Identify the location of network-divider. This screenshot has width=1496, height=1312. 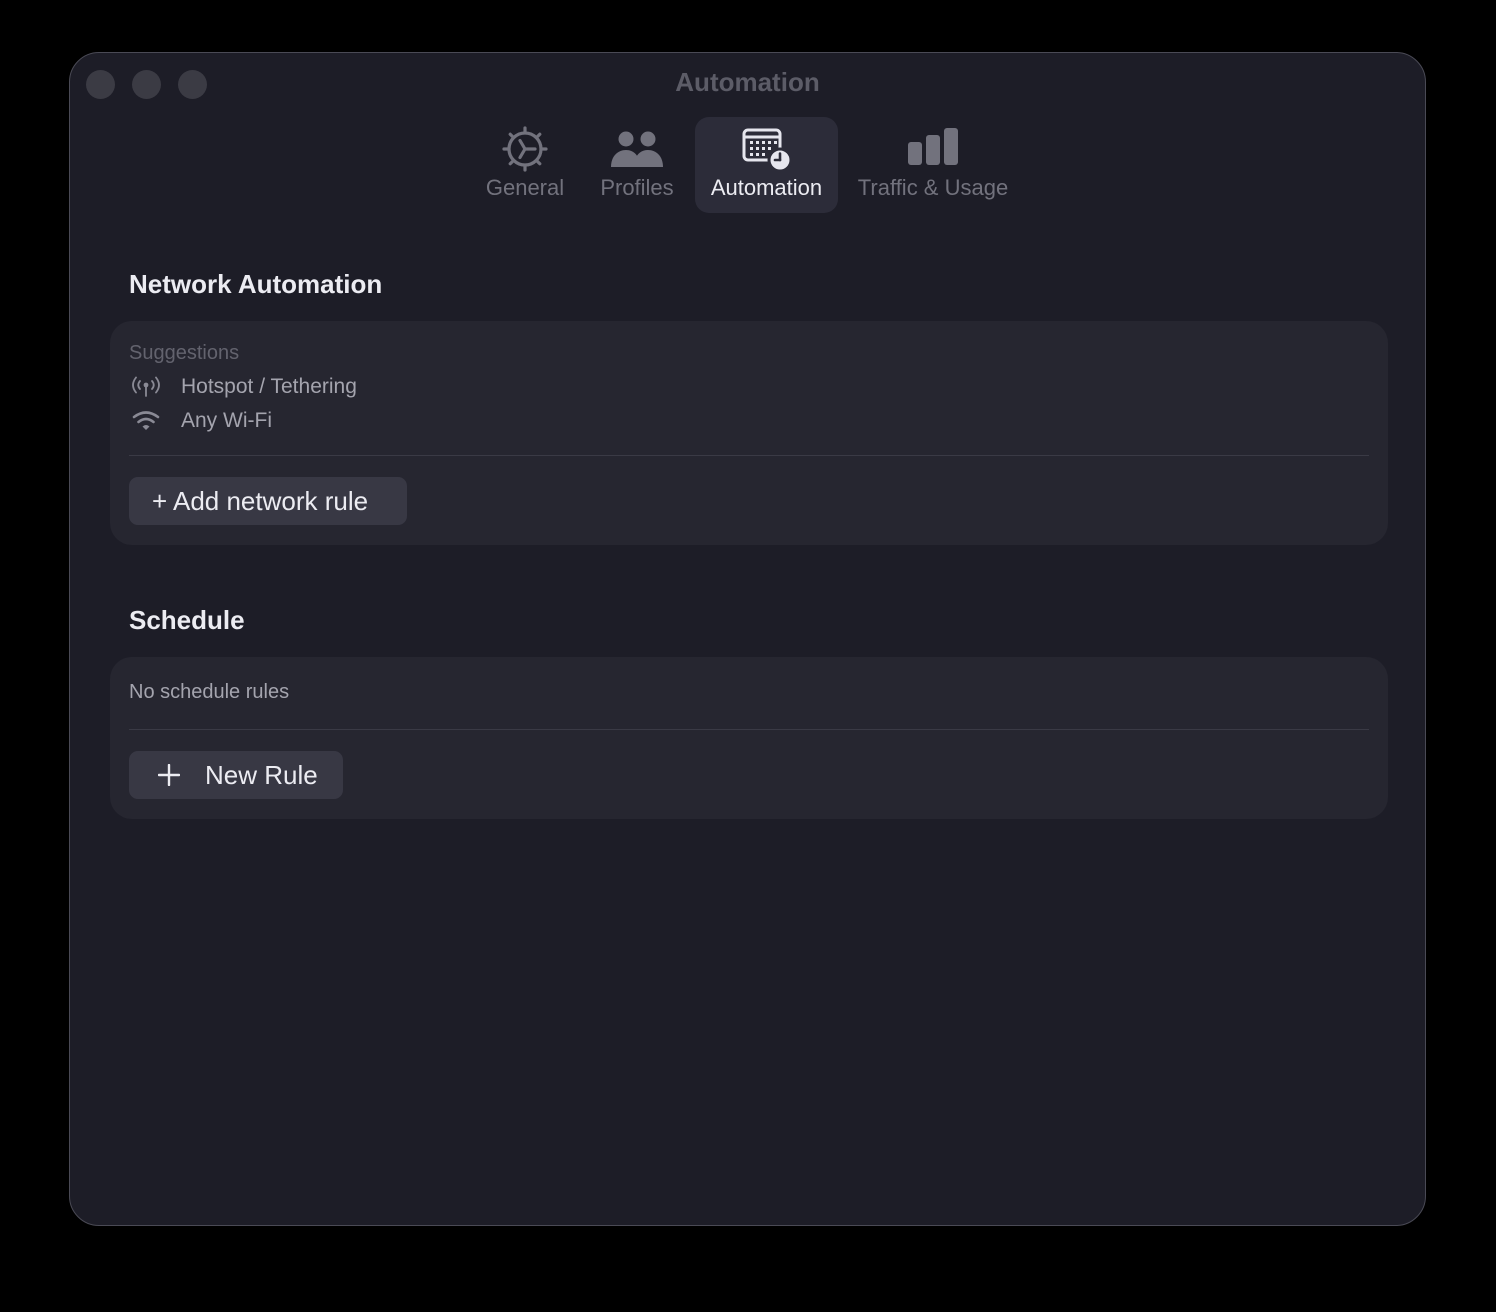
(749, 455).